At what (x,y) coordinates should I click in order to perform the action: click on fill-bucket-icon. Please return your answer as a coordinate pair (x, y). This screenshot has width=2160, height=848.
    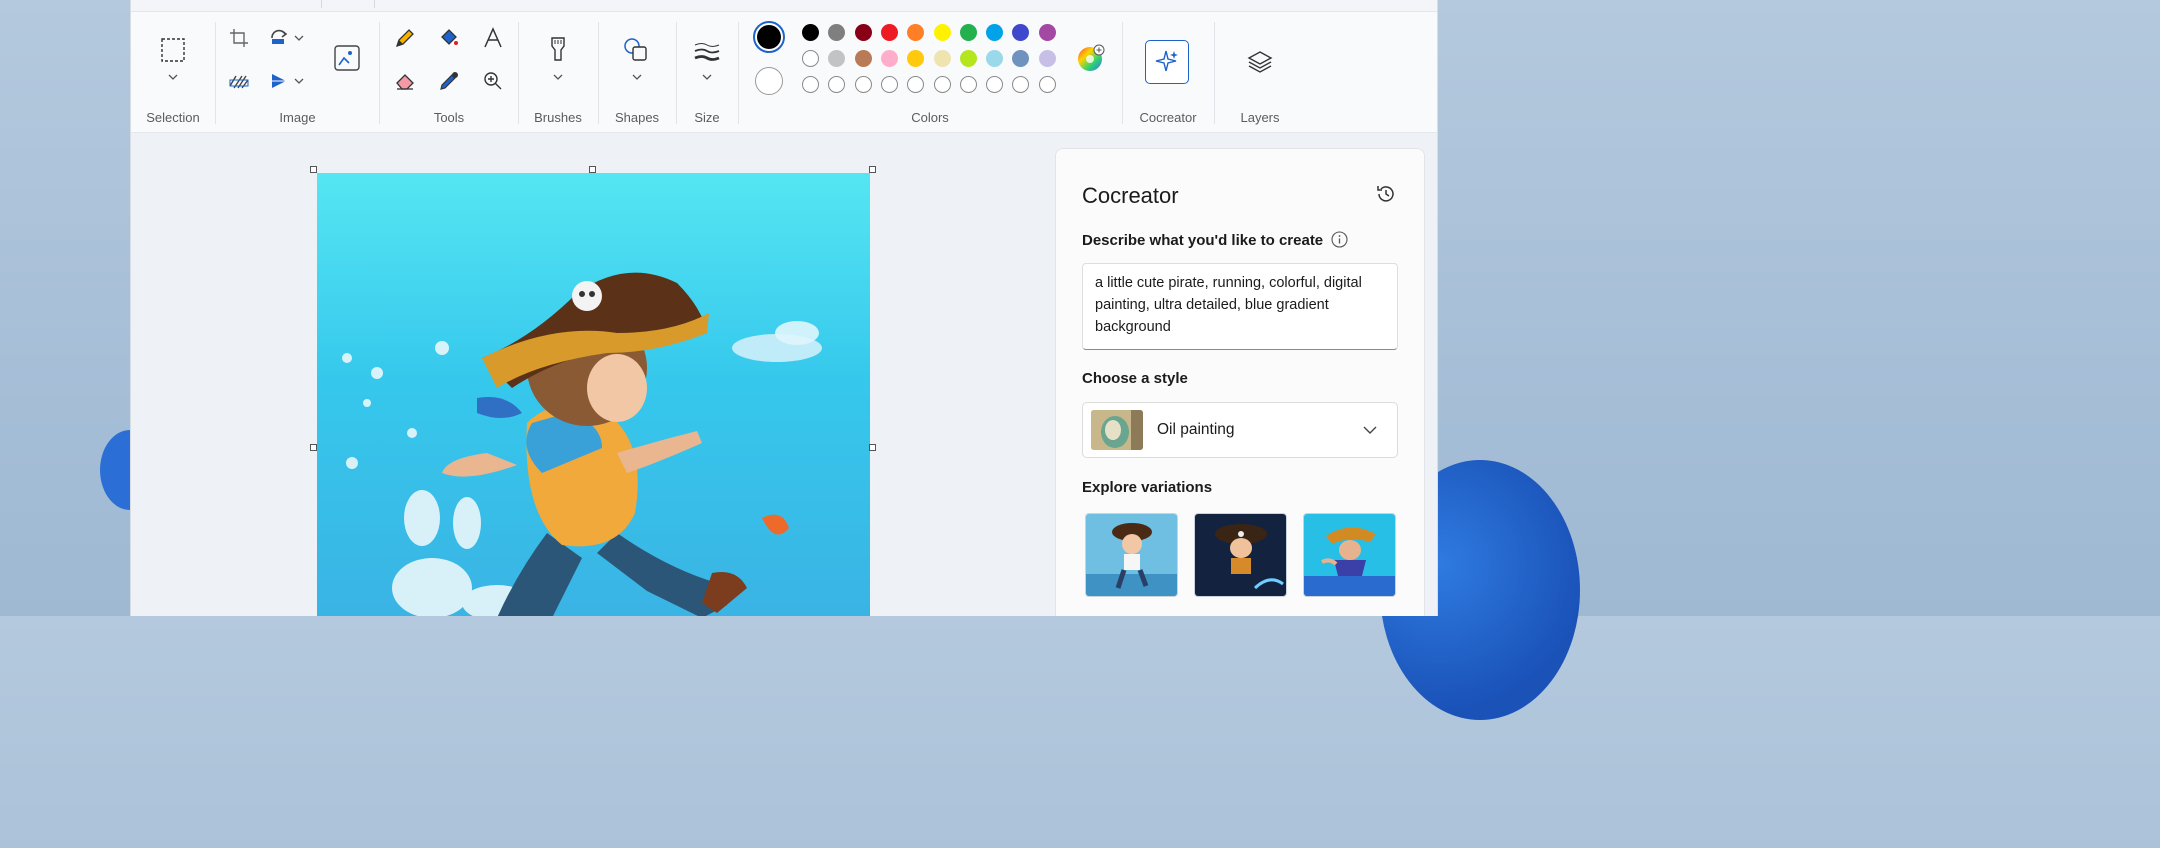
    Looking at the image, I should click on (449, 38).